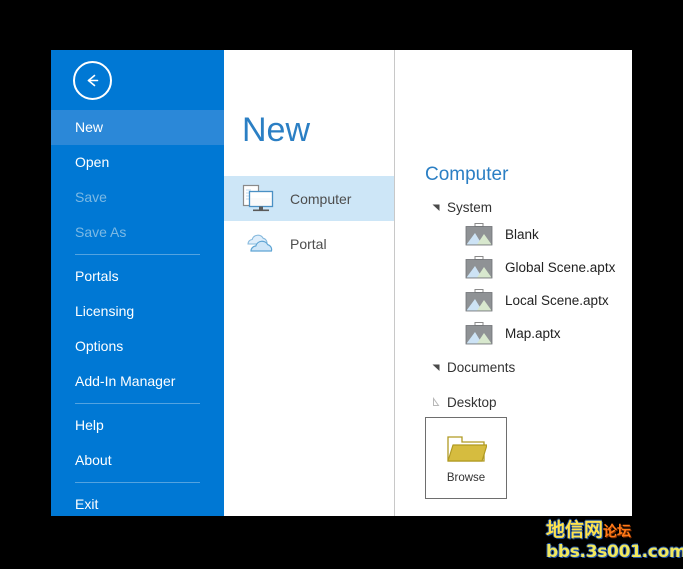 The image size is (683, 569). Describe the element at coordinates (533, 333) in the screenshot. I see `tree-item-label: Map.aptx` at that location.